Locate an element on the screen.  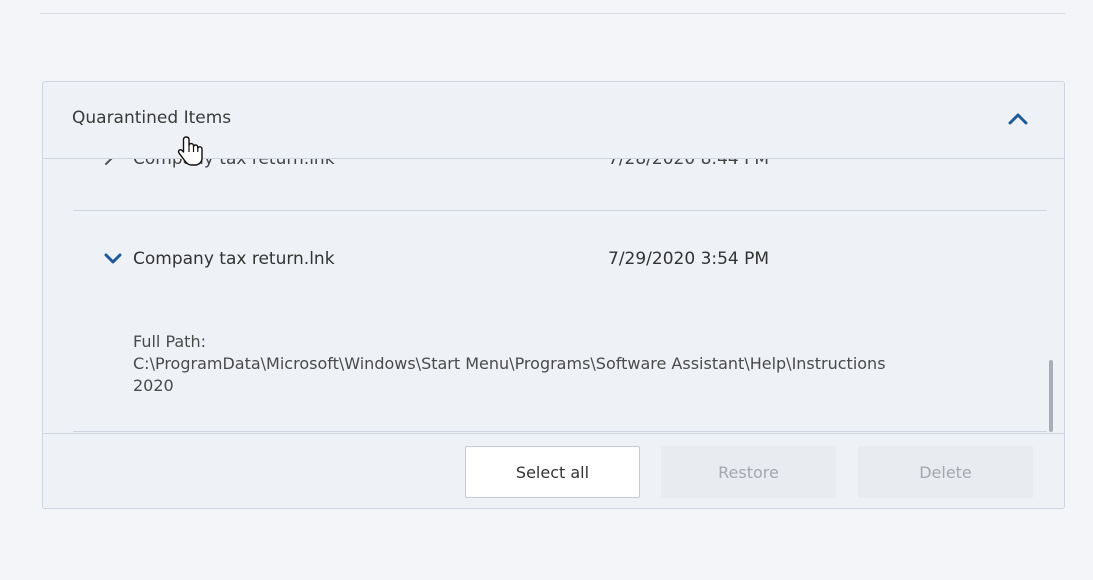
list-item-expanded: Company tax return.lnk 7/29/2020 3:54 PM is located at coordinates (553, 261).